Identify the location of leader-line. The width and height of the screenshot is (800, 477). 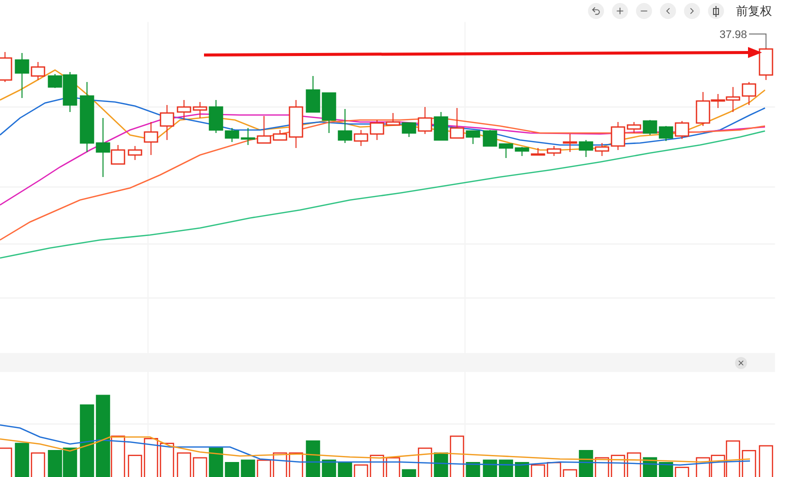
(757, 41).